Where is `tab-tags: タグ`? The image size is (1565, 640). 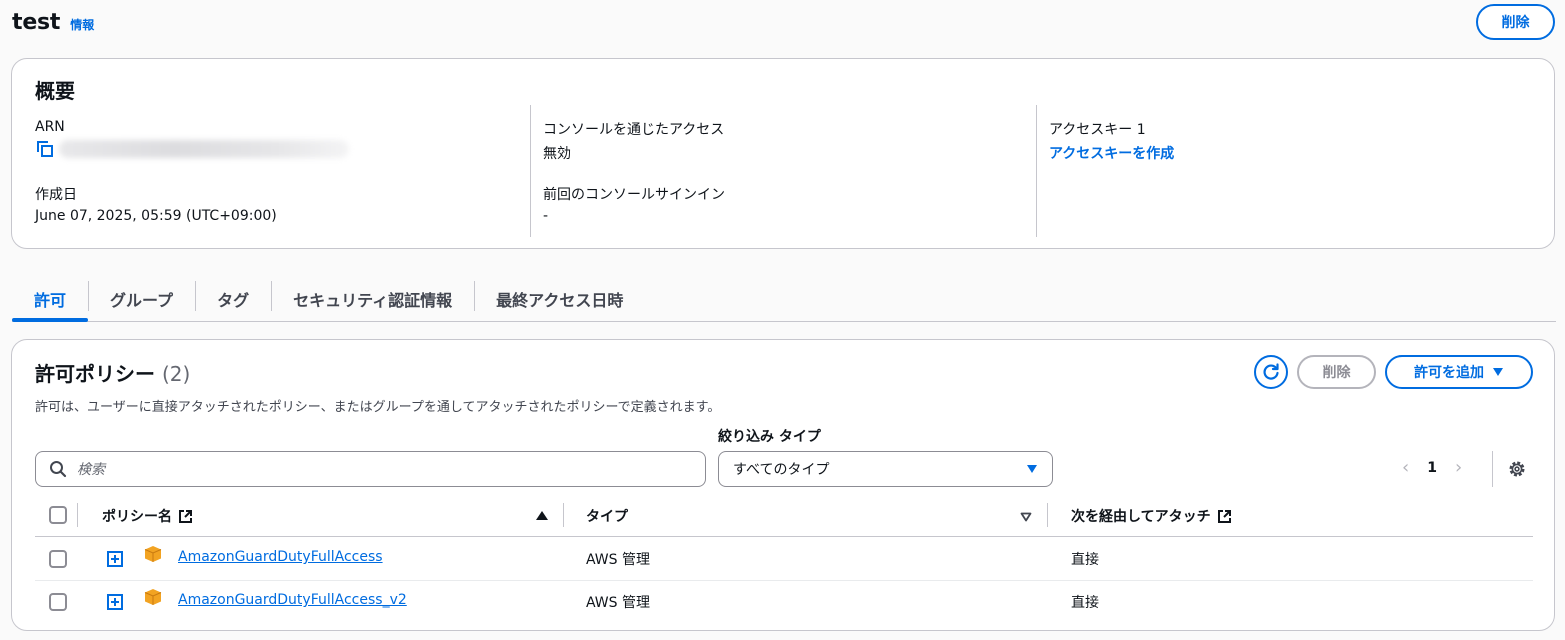 tab-tags: タグ is located at coordinates (233, 299).